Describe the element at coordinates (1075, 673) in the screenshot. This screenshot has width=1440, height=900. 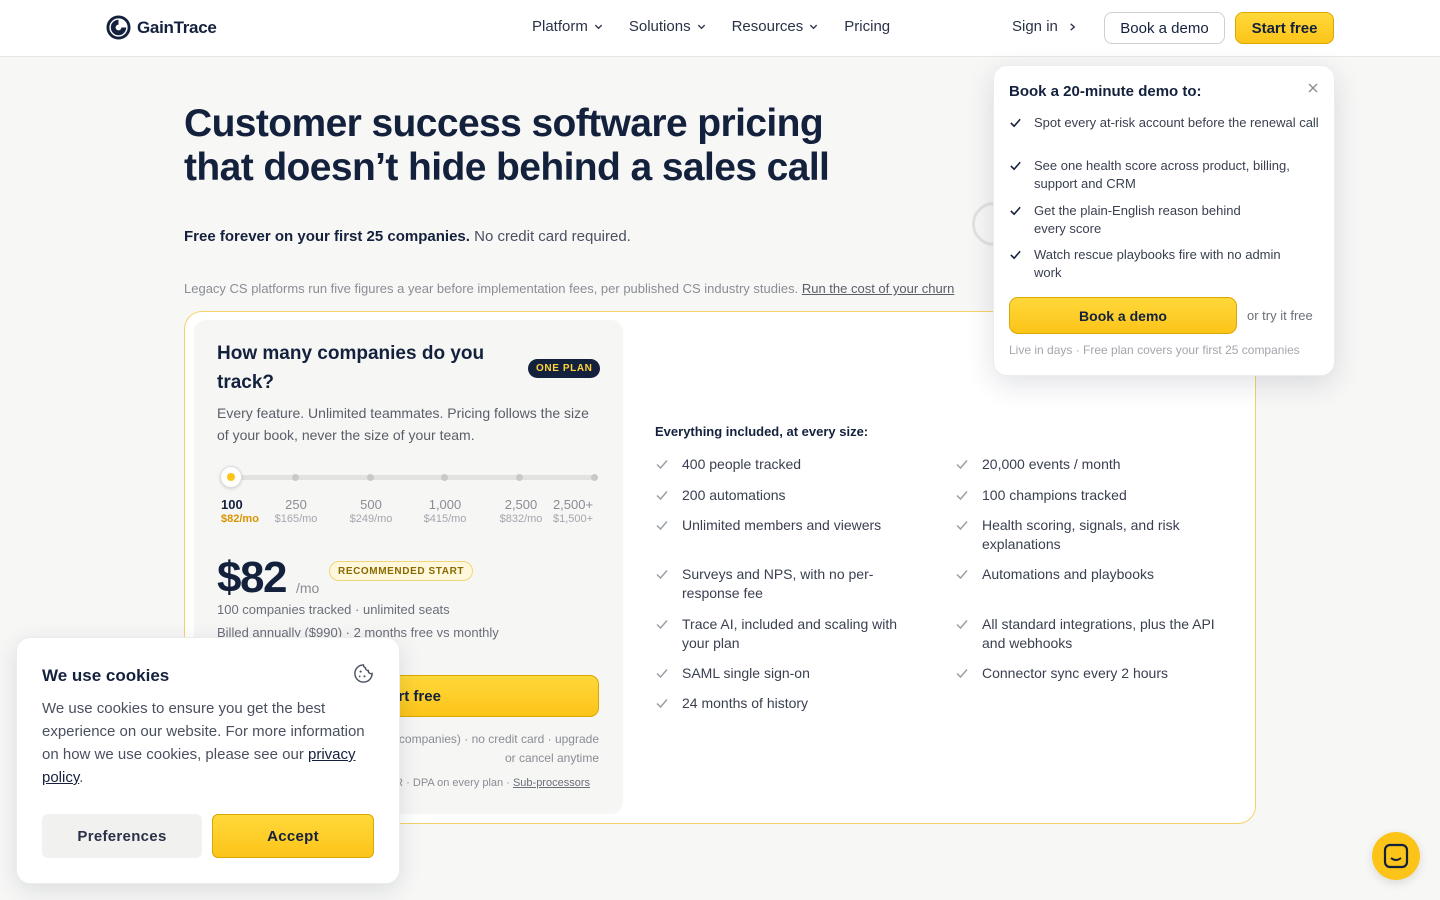
I see `feature-label: Connector sync every 2 hours` at that location.